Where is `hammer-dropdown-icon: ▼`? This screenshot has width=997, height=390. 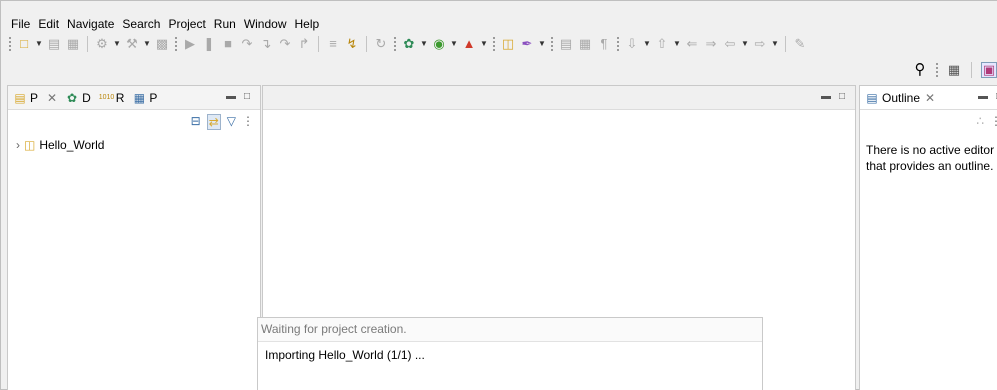 hammer-dropdown-icon: ▼ is located at coordinates (147, 44).